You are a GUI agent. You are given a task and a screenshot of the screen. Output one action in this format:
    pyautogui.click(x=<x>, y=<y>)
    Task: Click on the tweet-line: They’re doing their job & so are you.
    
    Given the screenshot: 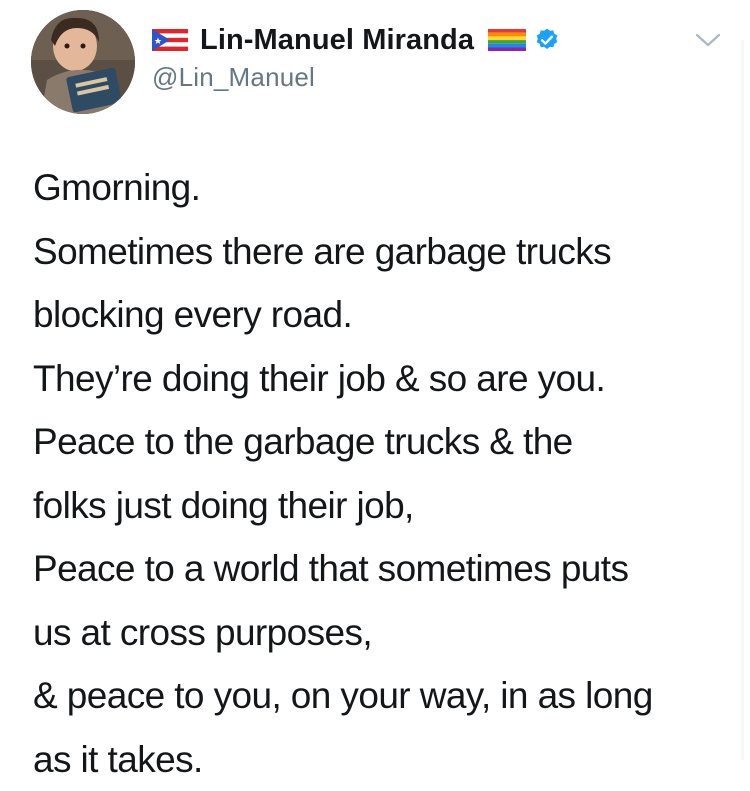 What is the action you would take?
    pyautogui.click(x=383, y=379)
    